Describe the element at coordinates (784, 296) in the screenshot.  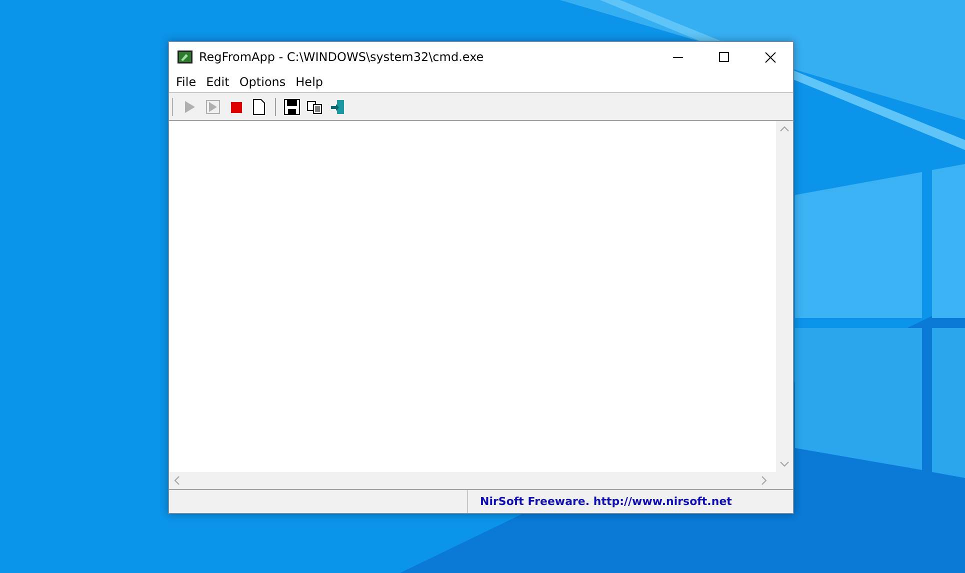
I see `vertical-scrollbar` at that location.